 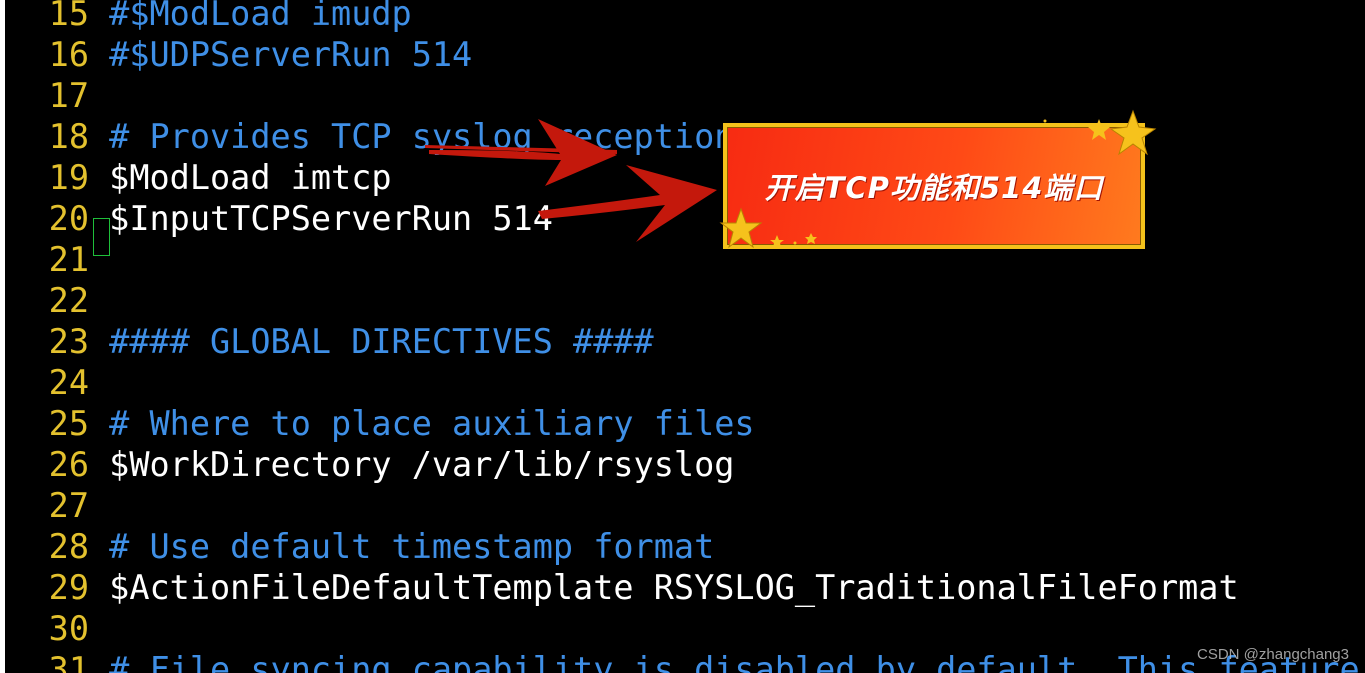 I want to click on annotation-banner-text: 开启TCP功能和514端口, so click(x=934, y=188).